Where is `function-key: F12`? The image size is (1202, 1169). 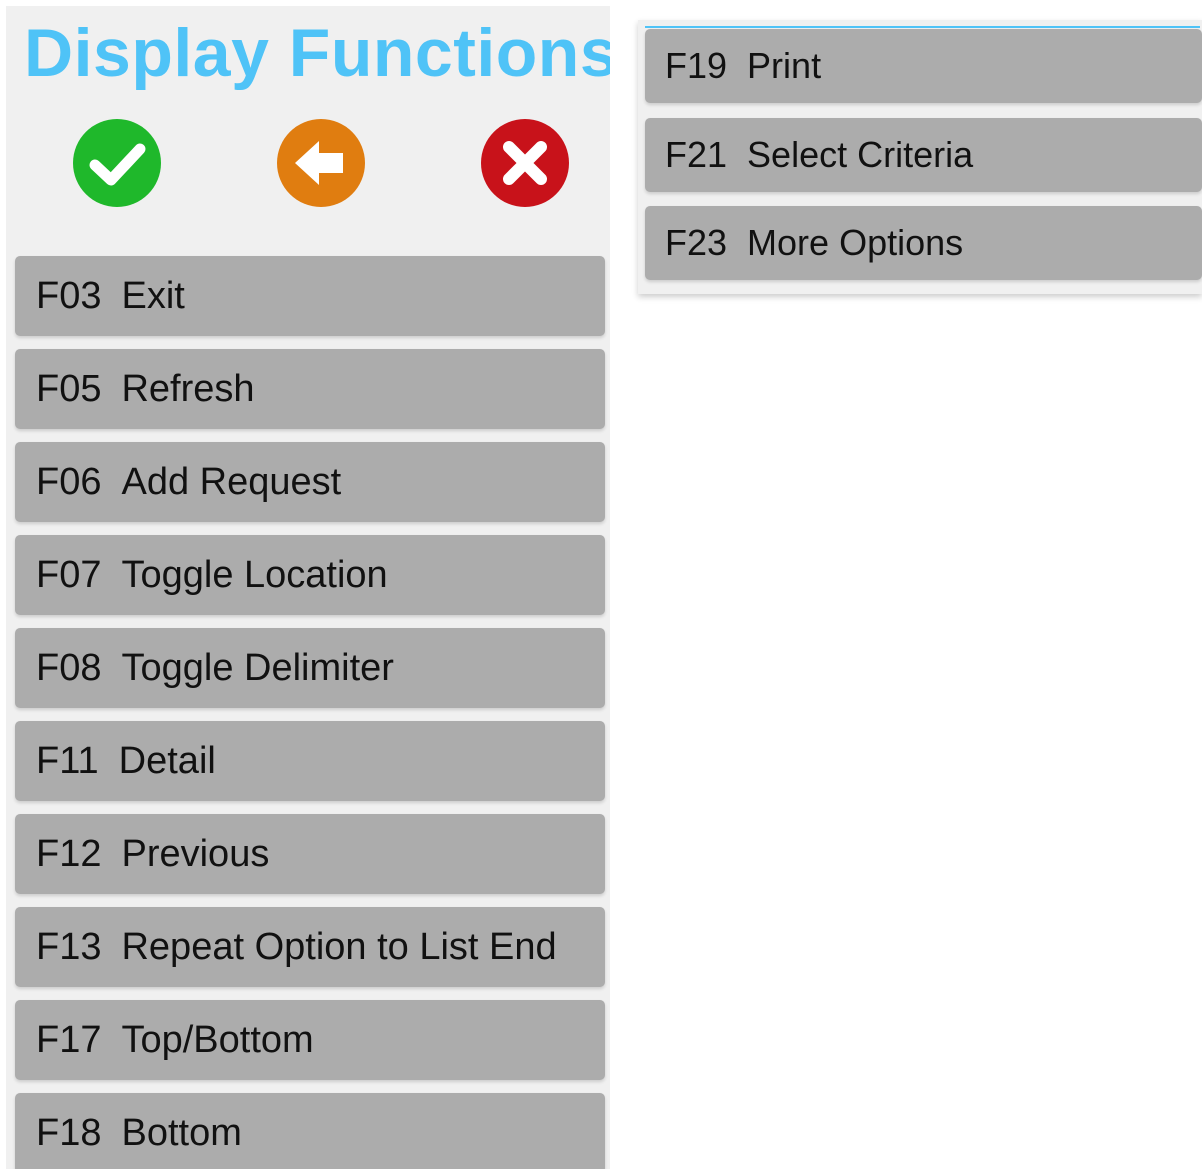
function-key: F12 is located at coordinates (69, 853).